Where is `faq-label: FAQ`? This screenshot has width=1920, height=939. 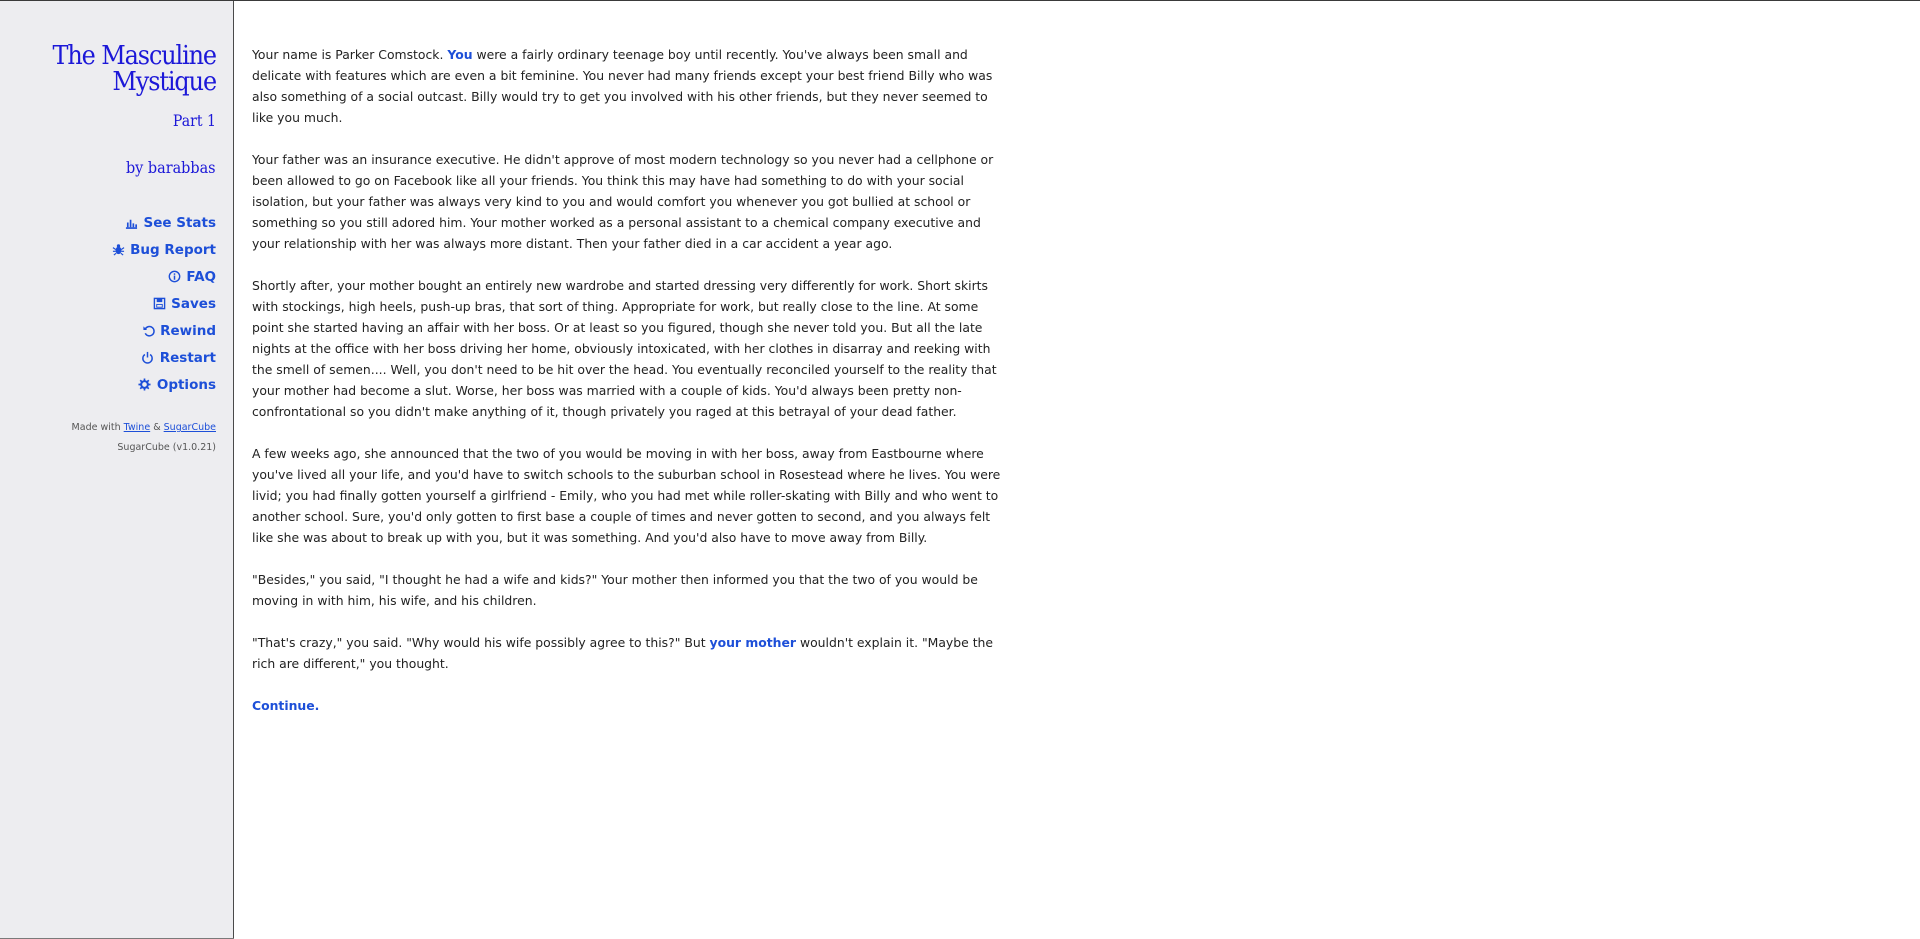 faq-label: FAQ is located at coordinates (201, 276).